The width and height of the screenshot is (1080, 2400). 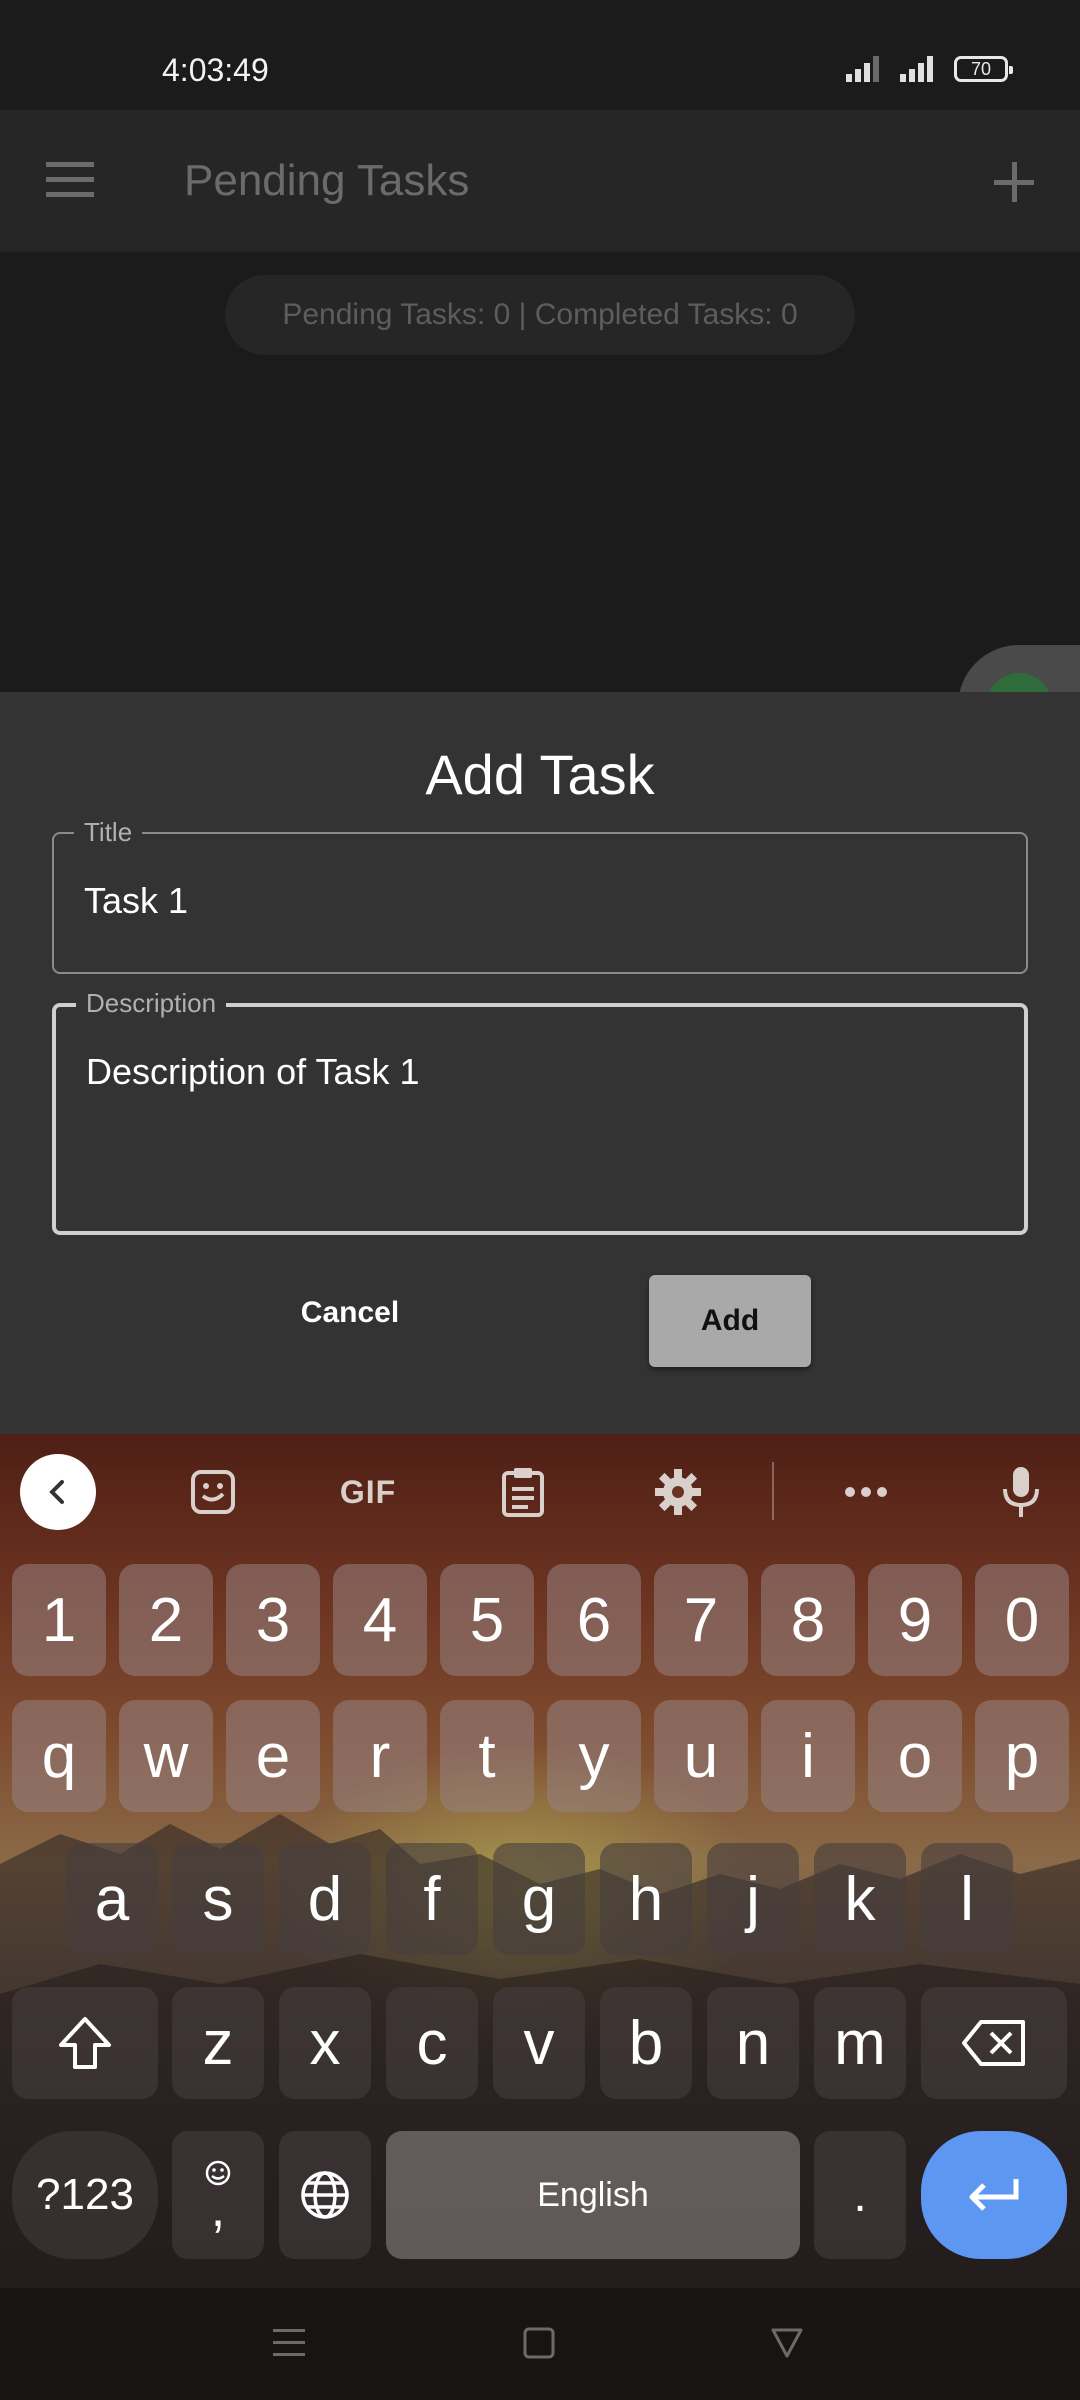 What do you see at coordinates (808, 1756) in the screenshot?
I see `key-i: i` at bounding box center [808, 1756].